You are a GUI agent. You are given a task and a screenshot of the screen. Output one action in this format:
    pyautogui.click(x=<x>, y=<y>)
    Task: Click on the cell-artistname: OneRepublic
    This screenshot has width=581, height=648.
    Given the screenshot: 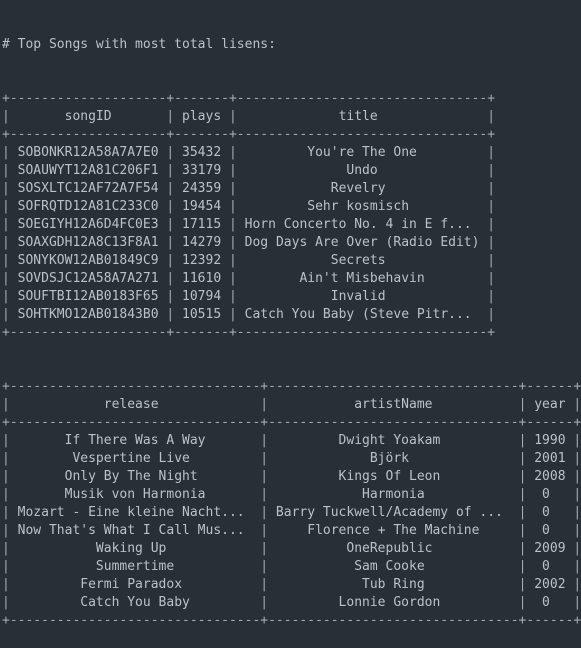 What is the action you would take?
    pyautogui.click(x=393, y=548)
    